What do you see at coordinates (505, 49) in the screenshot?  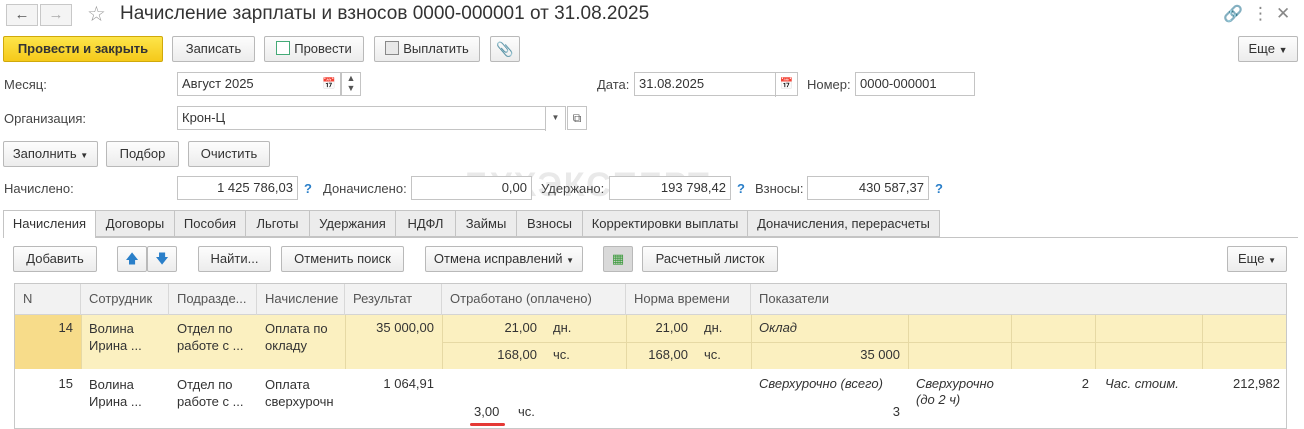 I see `attach-button: 📎` at bounding box center [505, 49].